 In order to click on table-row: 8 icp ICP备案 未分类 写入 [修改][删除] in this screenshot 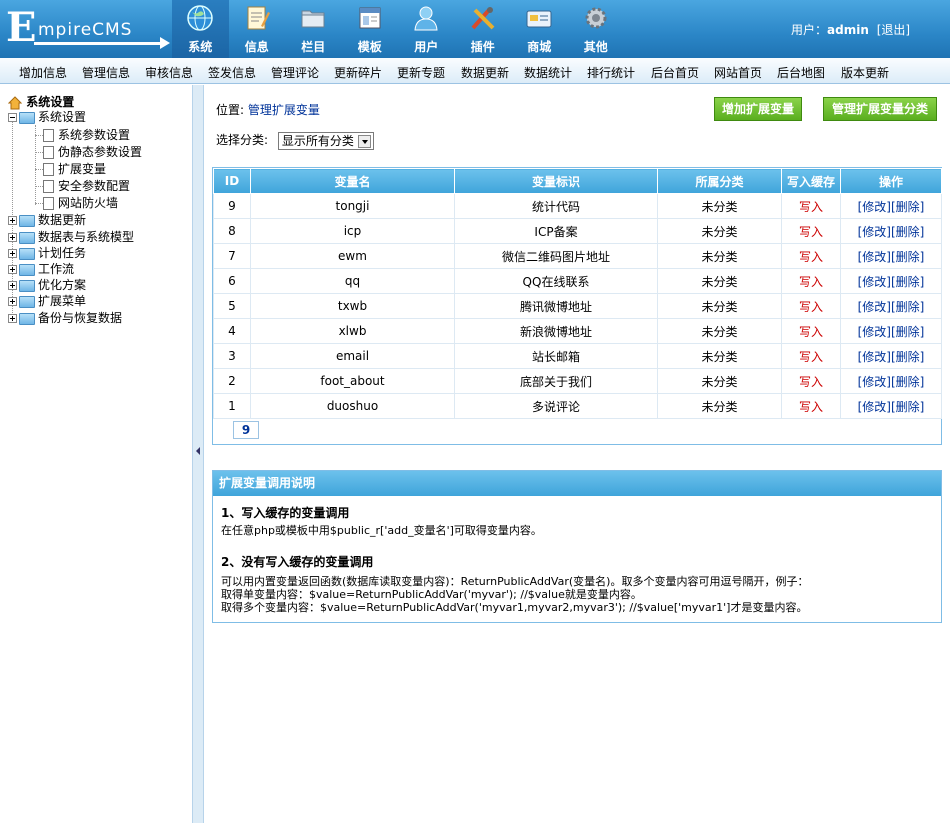, I will do `click(577, 231)`.